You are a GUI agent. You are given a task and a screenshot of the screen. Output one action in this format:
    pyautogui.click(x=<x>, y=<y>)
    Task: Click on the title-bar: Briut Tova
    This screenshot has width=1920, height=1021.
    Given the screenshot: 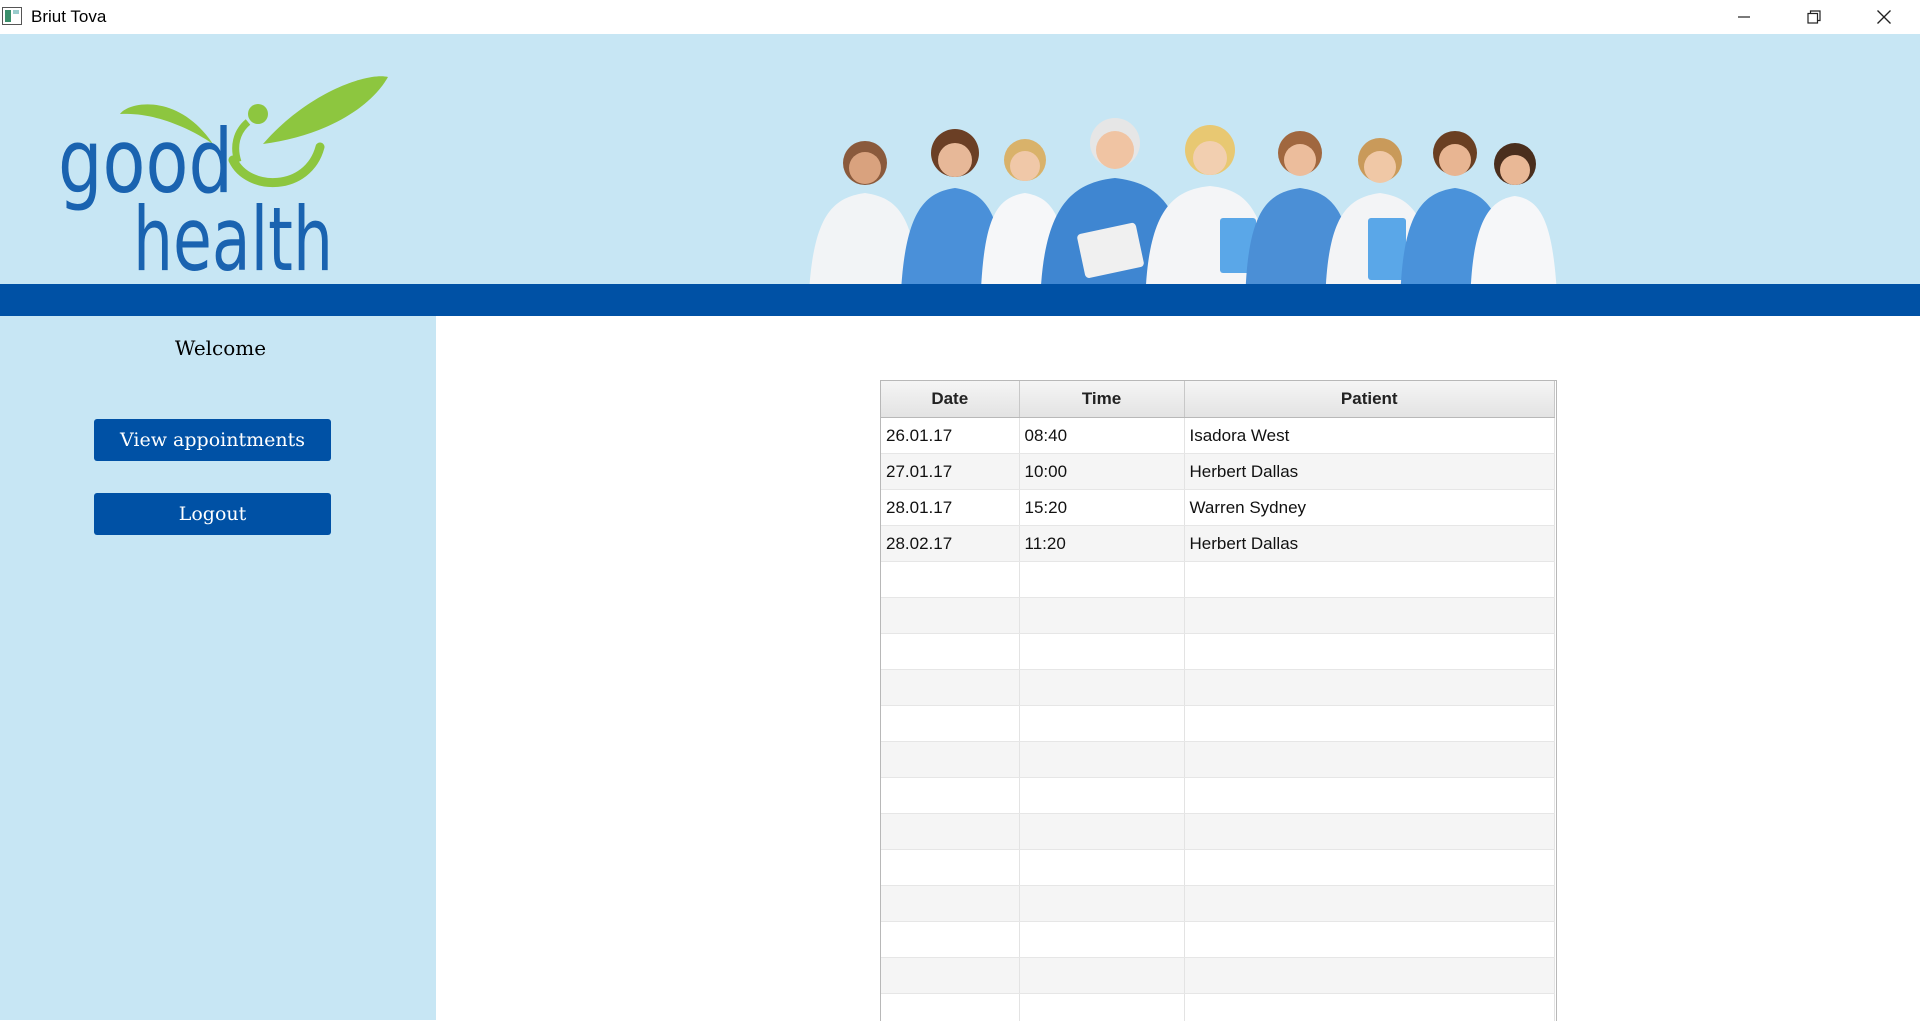 What is the action you would take?
    pyautogui.click(x=960, y=17)
    